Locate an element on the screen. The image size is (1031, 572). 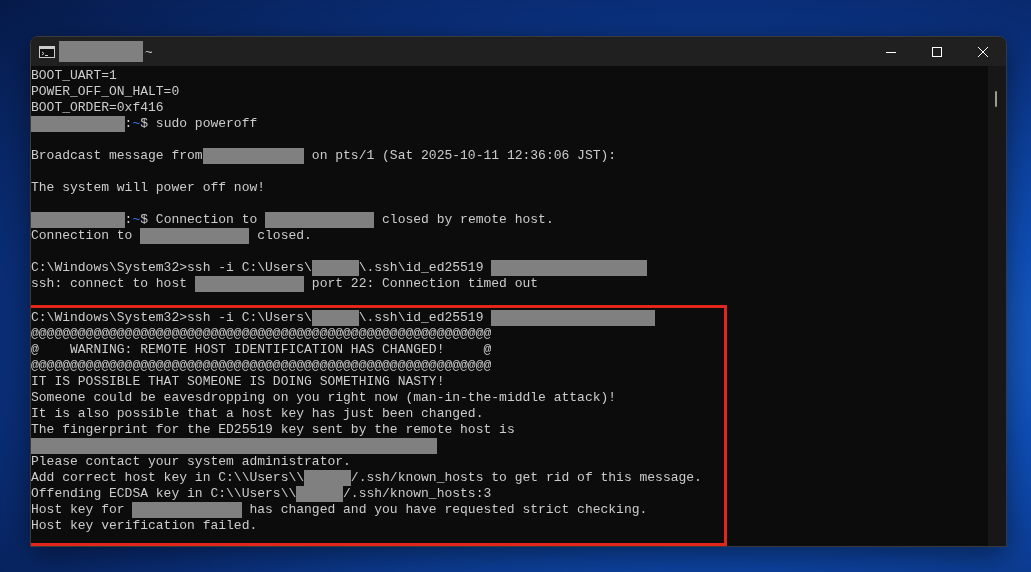
terminal-text: BOOT_UART=1 is located at coordinates (74, 76).